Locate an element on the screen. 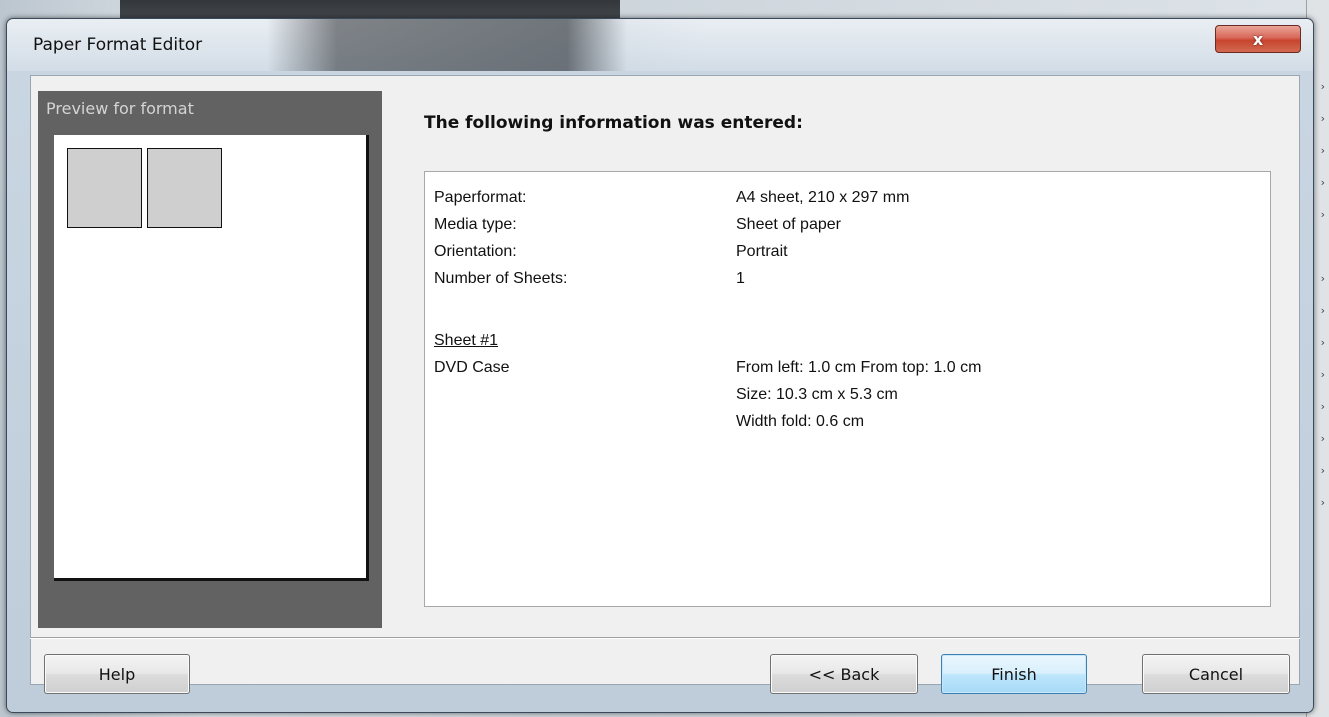  button-separator is located at coordinates (665, 638).